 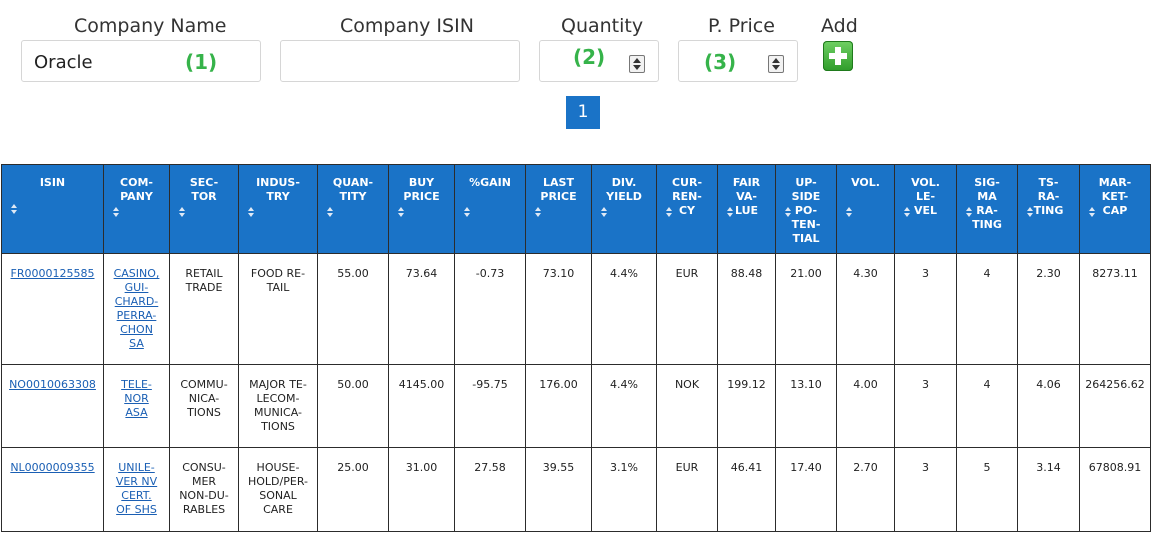 I want to click on column-header: UP- SIDE PO- TEN- TIAL, so click(x=806, y=209).